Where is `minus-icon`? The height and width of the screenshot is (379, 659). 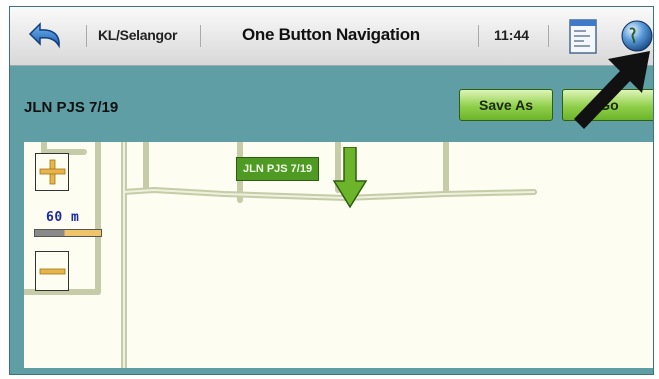
minus-icon is located at coordinates (52, 271).